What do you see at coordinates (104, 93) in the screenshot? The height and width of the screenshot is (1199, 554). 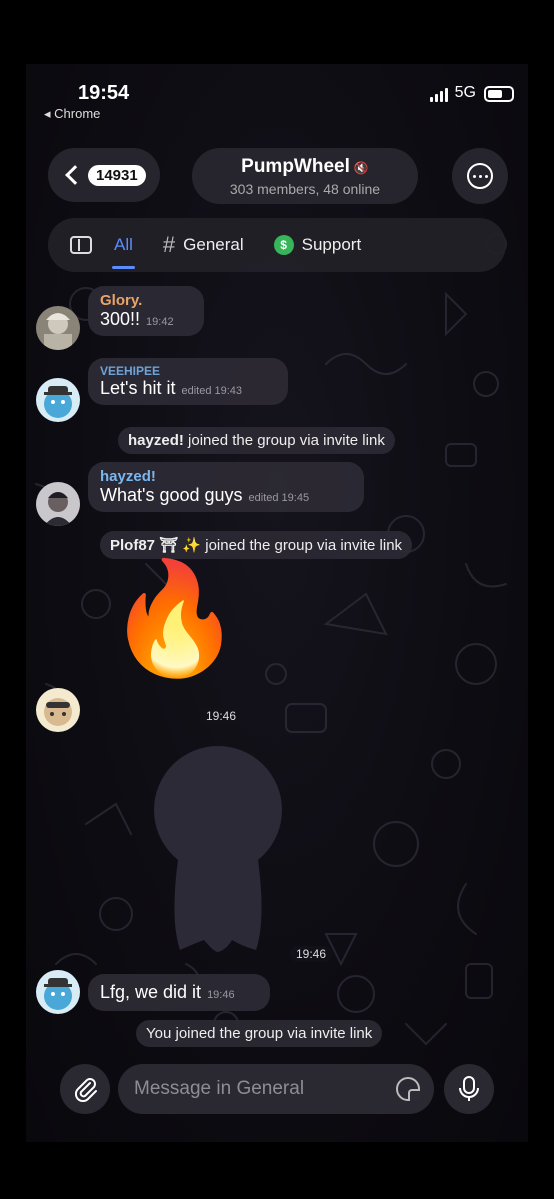 I see `status-time: 19:54` at bounding box center [104, 93].